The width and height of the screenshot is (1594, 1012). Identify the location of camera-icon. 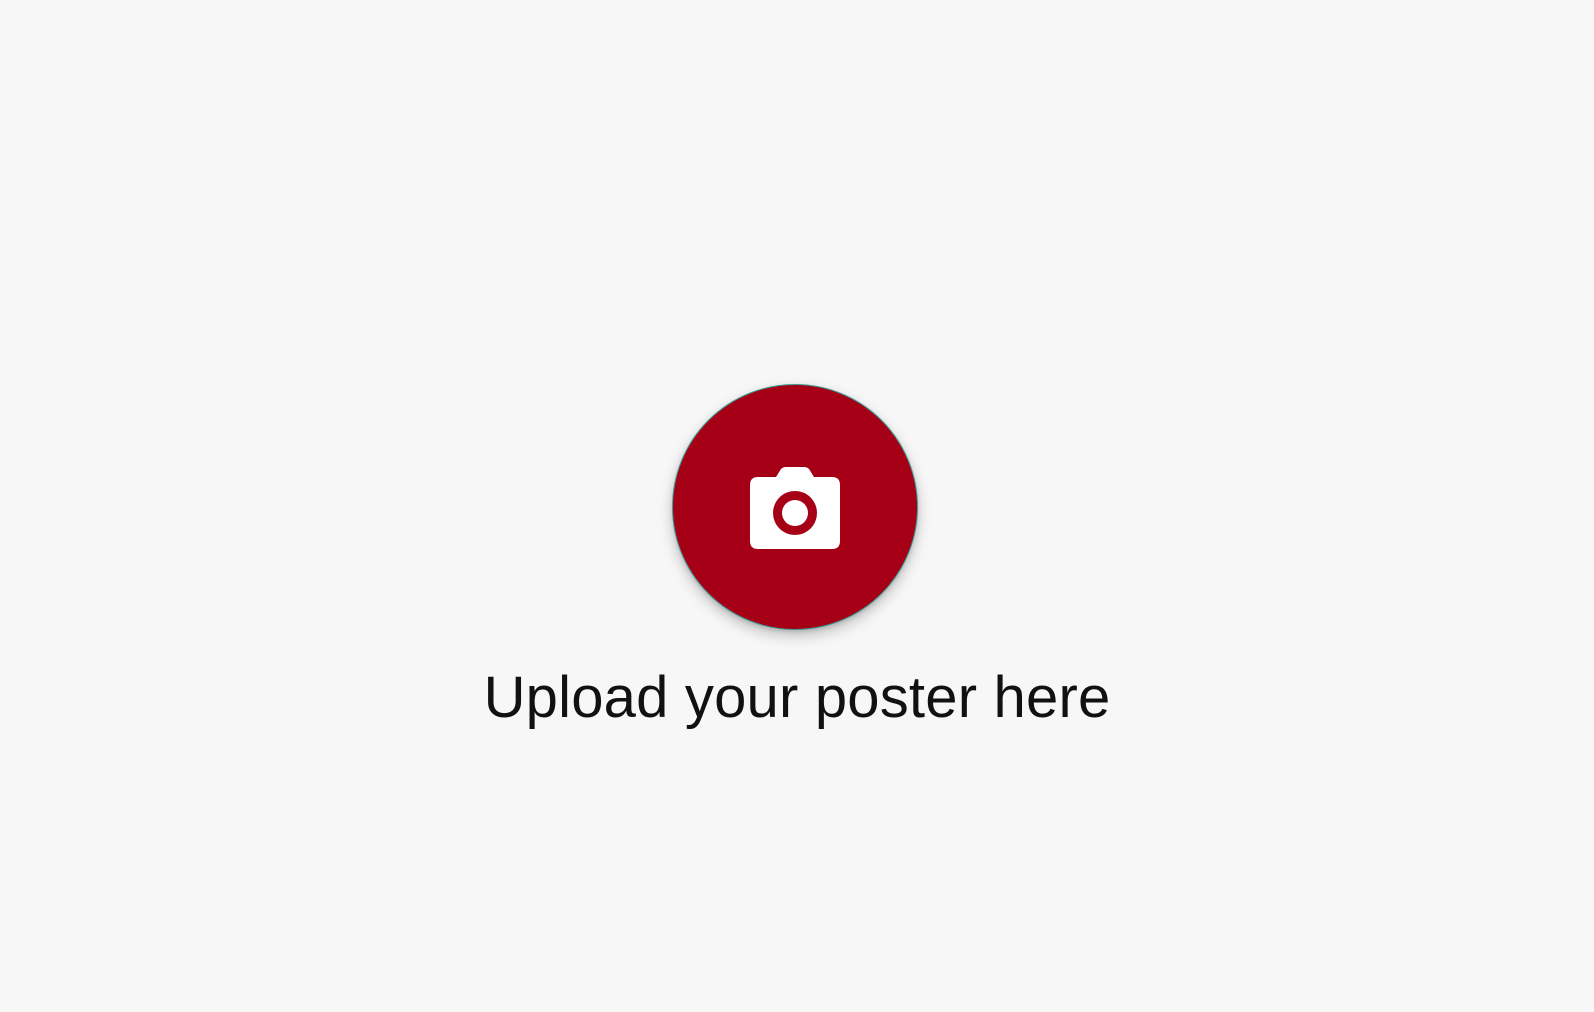
(795, 507).